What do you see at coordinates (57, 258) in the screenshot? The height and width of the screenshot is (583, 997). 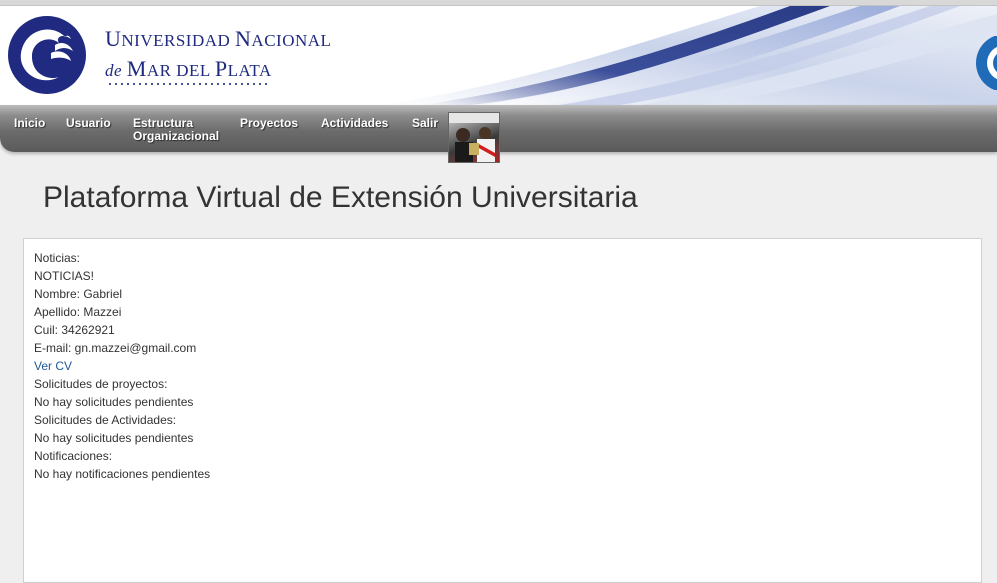 I see `noticias-heading: Noticias:` at bounding box center [57, 258].